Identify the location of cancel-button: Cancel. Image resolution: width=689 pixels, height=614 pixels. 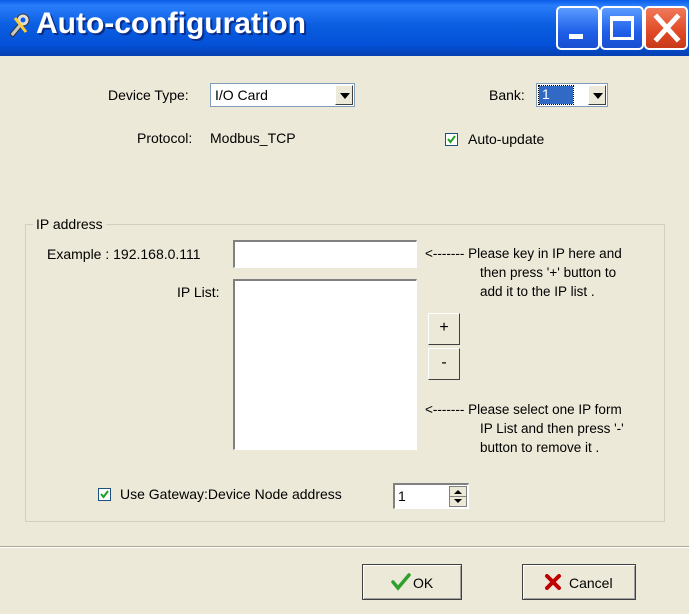
(579, 582).